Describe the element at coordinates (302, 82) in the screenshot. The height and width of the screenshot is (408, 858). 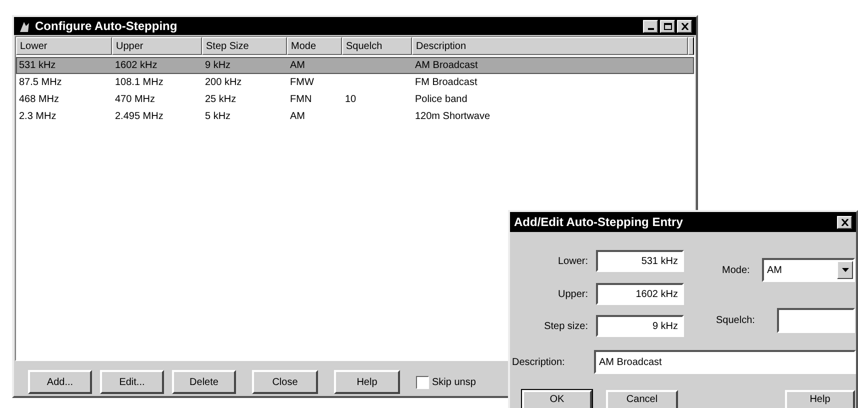
I see `table-cell: FMW` at that location.